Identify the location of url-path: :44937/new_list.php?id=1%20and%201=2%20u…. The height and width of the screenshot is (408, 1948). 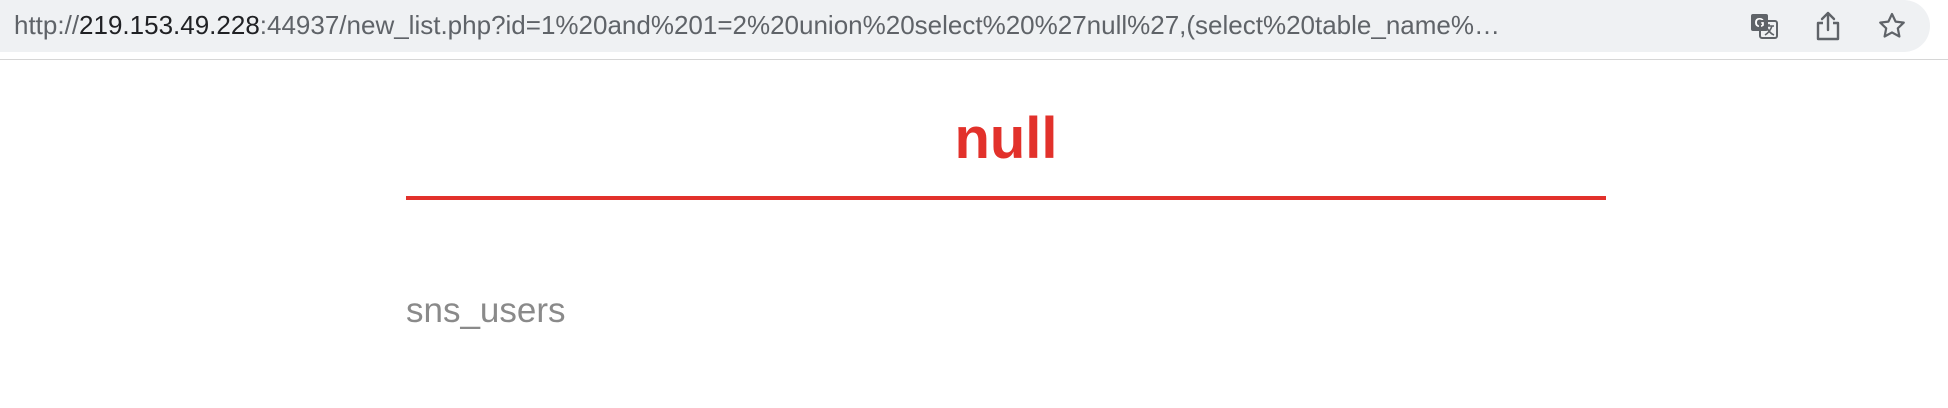
(879, 25).